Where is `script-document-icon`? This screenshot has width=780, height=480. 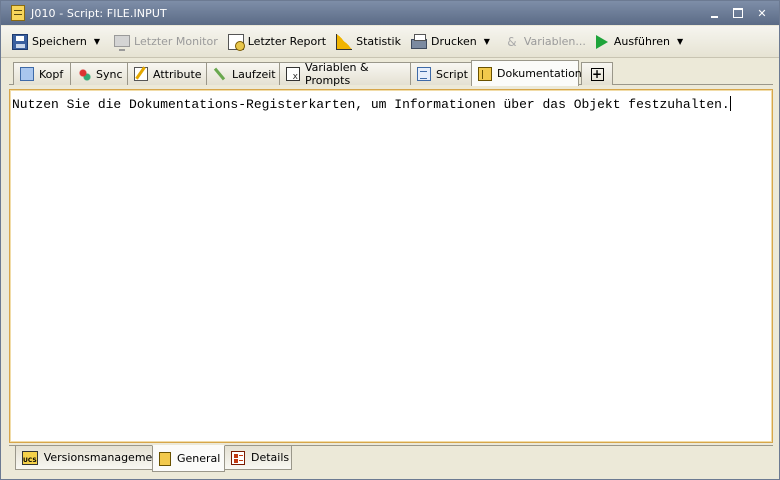 script-document-icon is located at coordinates (18, 13).